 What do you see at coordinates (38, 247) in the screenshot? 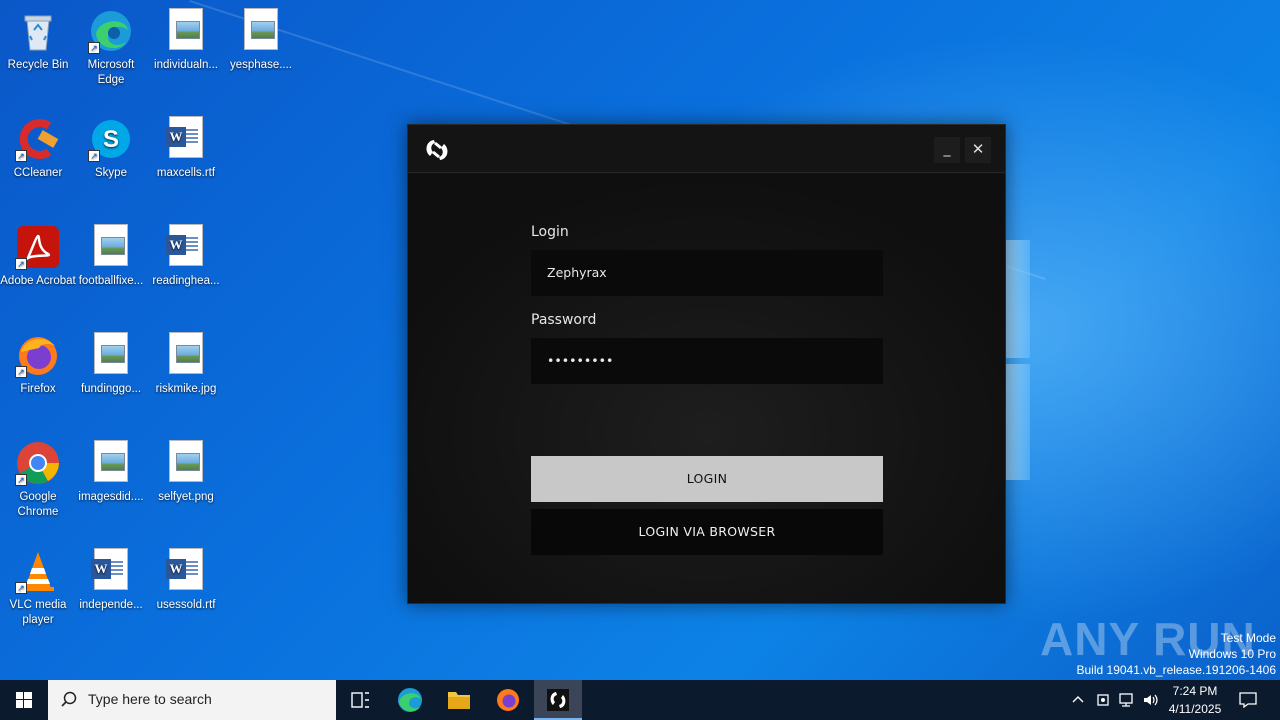
I see `acrobat-icon: ↗` at bounding box center [38, 247].